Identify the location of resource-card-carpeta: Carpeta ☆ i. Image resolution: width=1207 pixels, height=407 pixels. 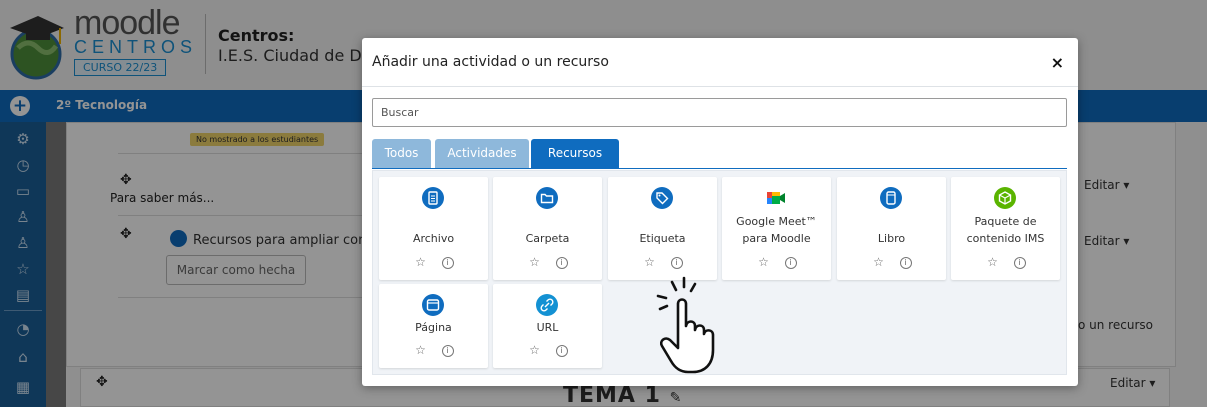
(547, 228).